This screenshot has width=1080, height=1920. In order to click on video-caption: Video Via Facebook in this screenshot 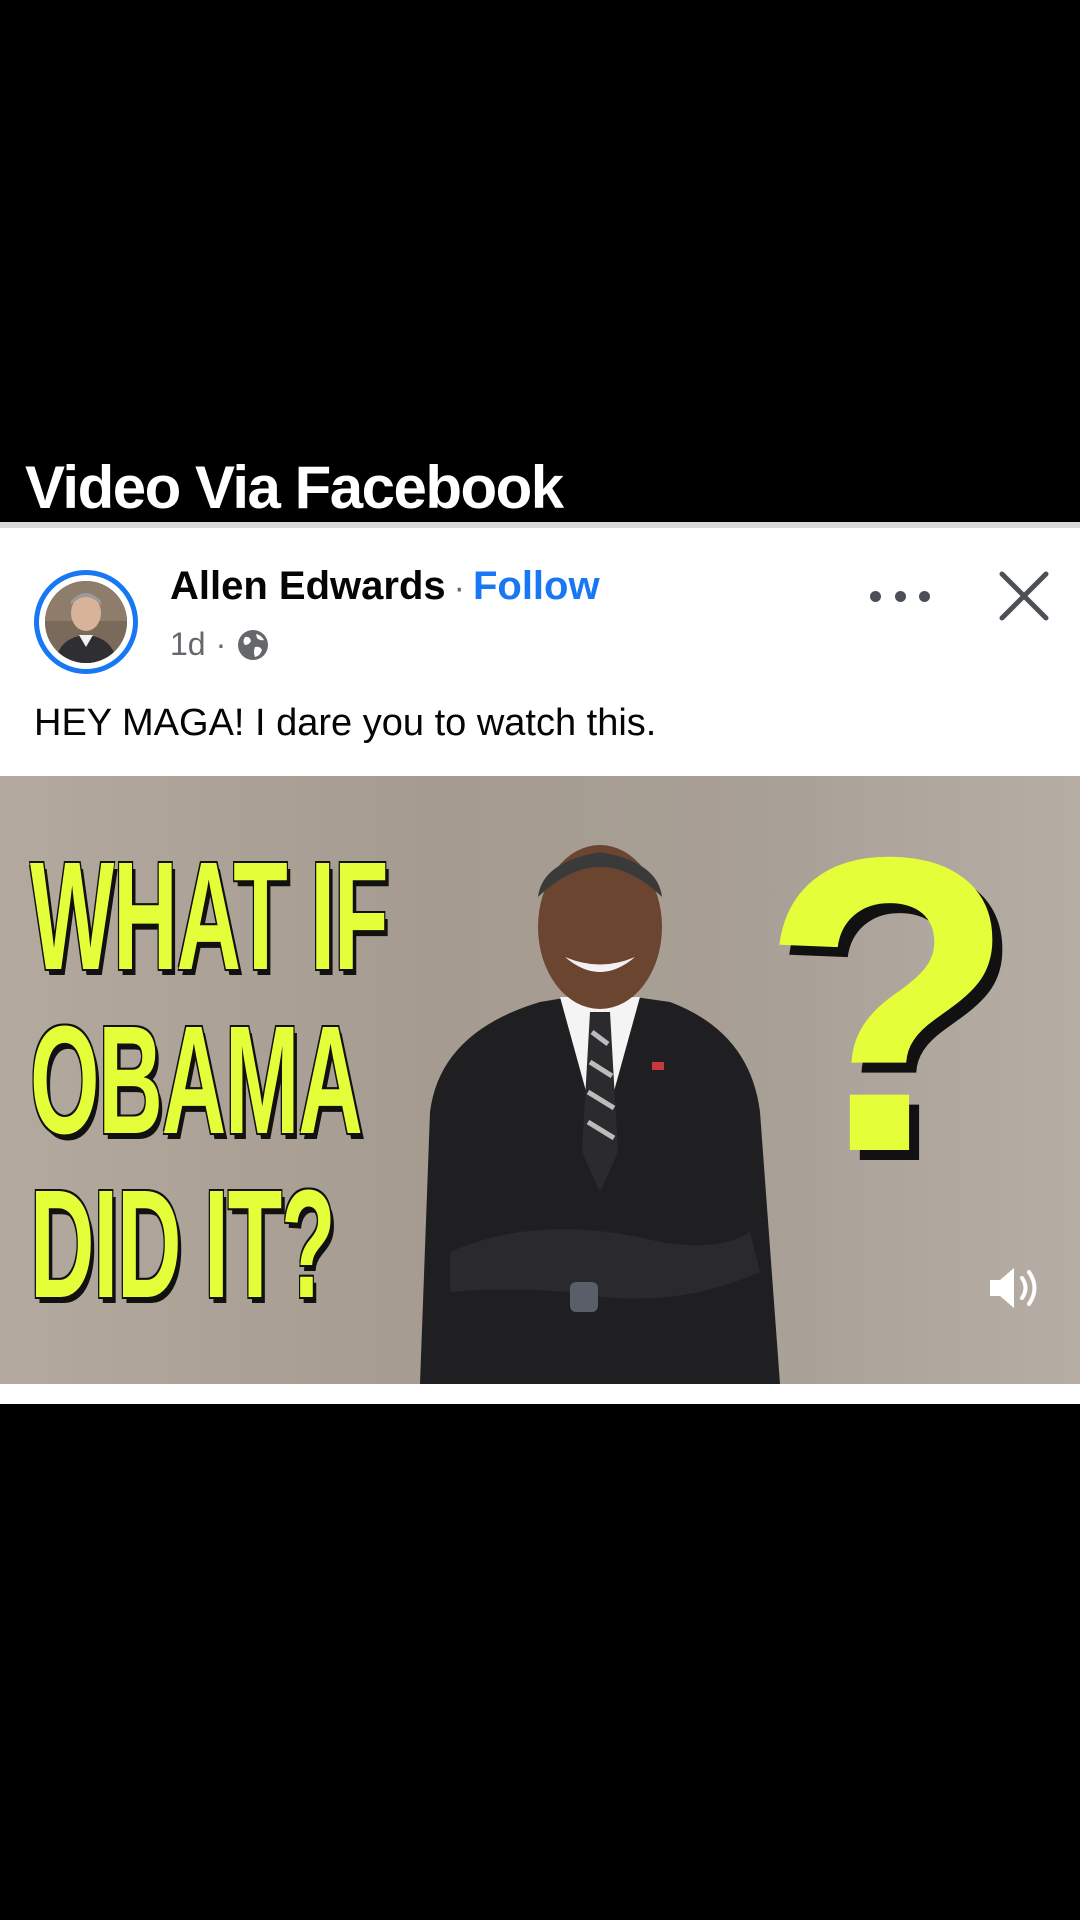, I will do `click(294, 487)`.